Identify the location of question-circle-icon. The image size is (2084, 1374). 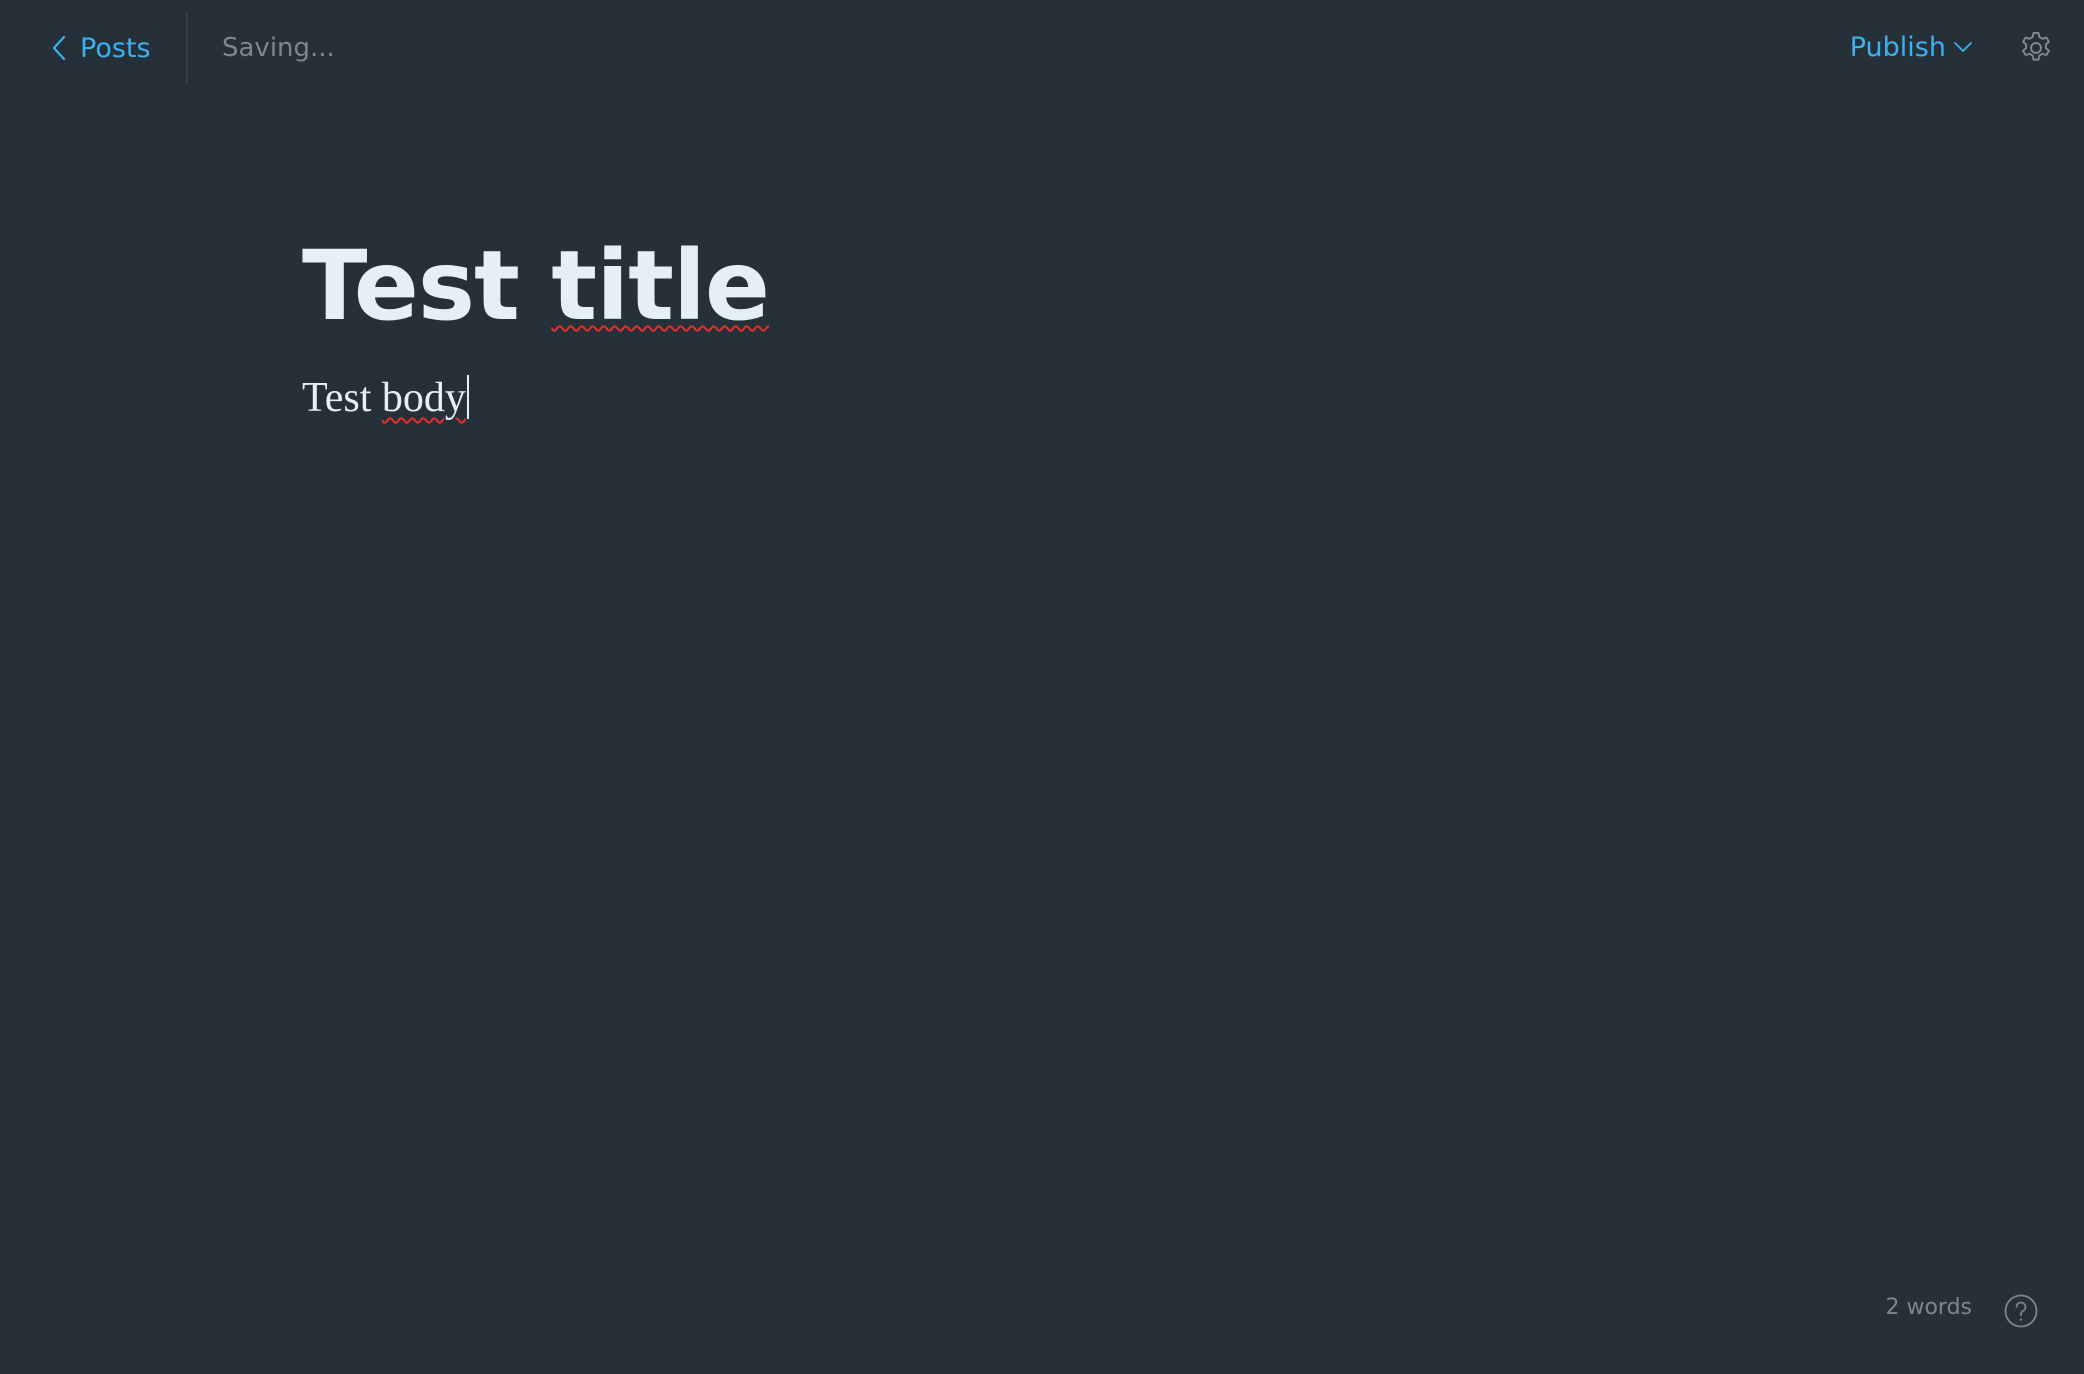
(2021, 1311).